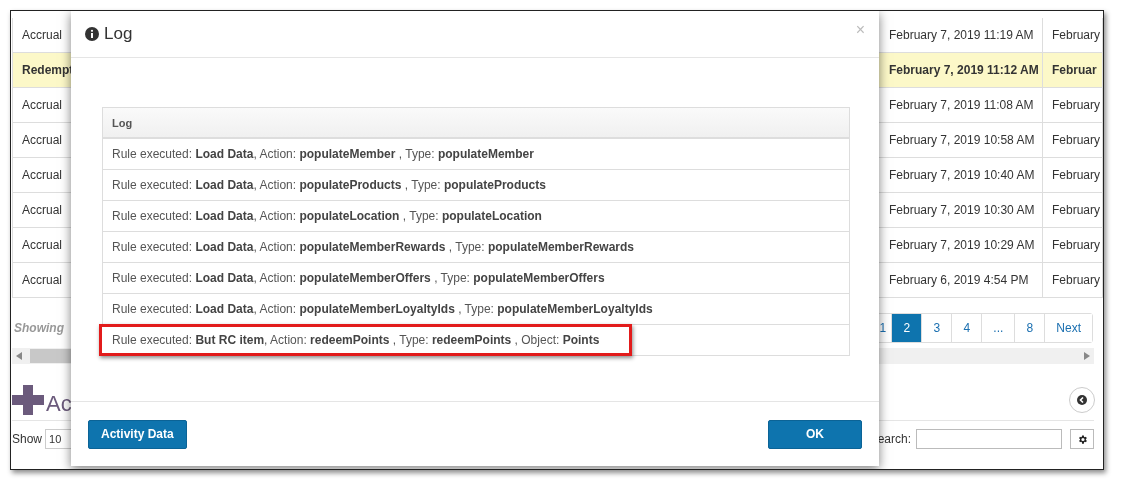 The image size is (1121, 481). What do you see at coordinates (327, 216) in the screenshot?
I see `log-entry: Rule executed: Load Data, Action: populateLocation , Type: populateLocation` at bounding box center [327, 216].